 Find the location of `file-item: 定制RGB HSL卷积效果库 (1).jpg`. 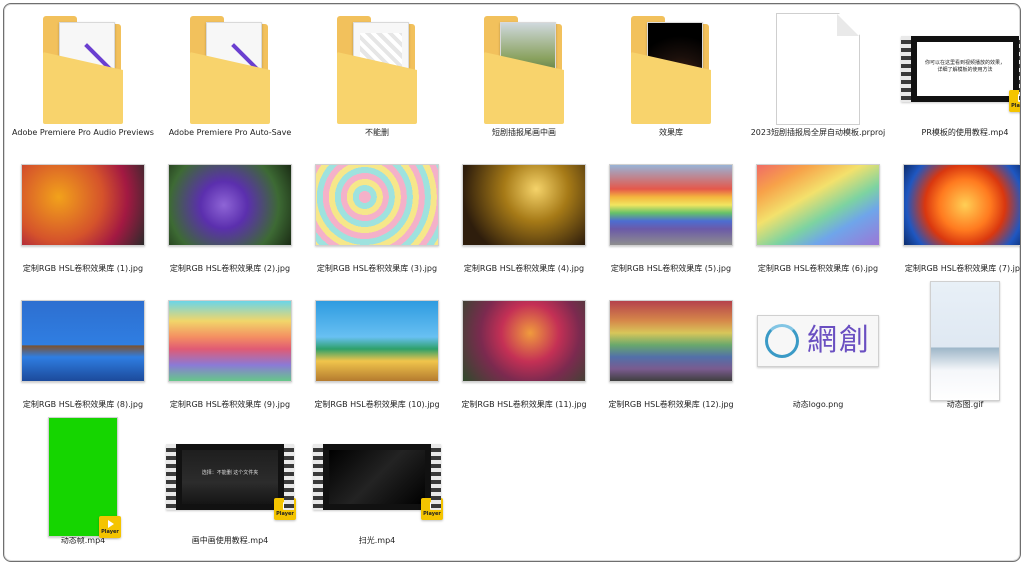

file-item: 定制RGB HSL卷积效果库 (1).jpg is located at coordinates (83, 211).